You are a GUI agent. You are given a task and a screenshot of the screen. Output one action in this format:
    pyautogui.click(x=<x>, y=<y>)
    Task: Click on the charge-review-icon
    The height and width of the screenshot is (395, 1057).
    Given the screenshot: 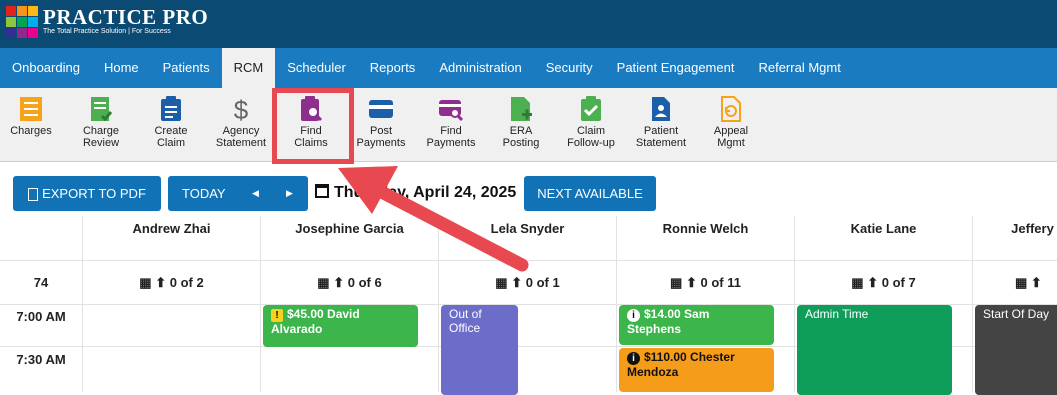 What is the action you would take?
    pyautogui.click(x=102, y=109)
    